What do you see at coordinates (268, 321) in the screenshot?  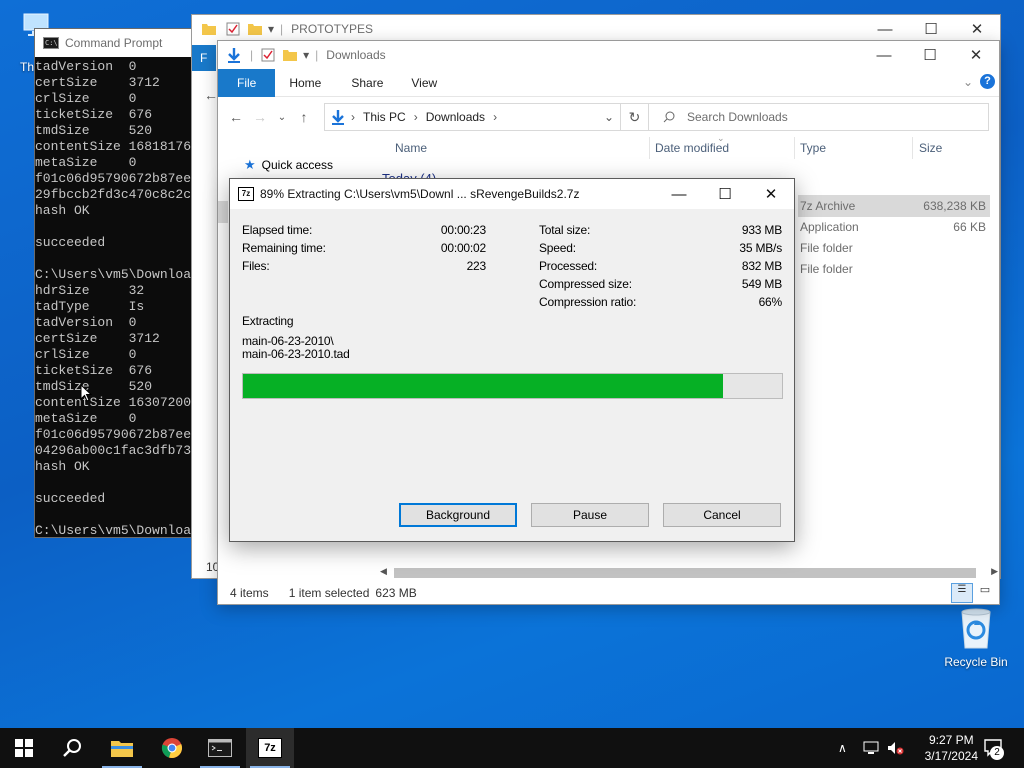 I see `extracting-label: Extracting` at bounding box center [268, 321].